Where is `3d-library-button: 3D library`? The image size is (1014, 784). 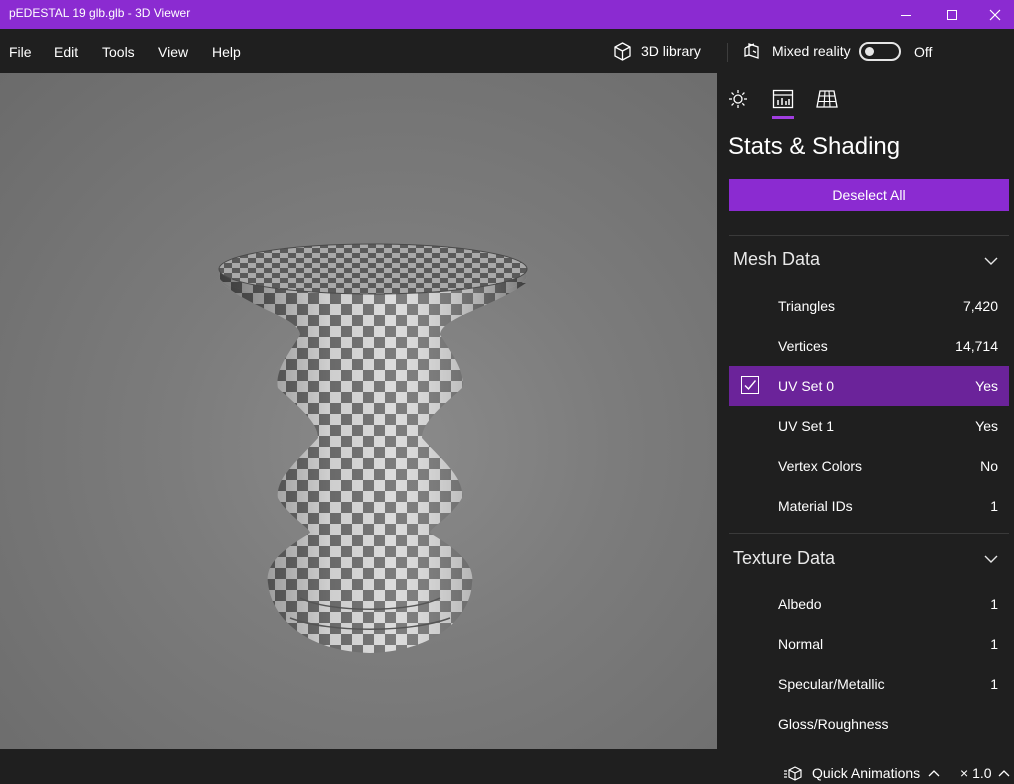
3d-library-button: 3D library is located at coordinates (656, 51).